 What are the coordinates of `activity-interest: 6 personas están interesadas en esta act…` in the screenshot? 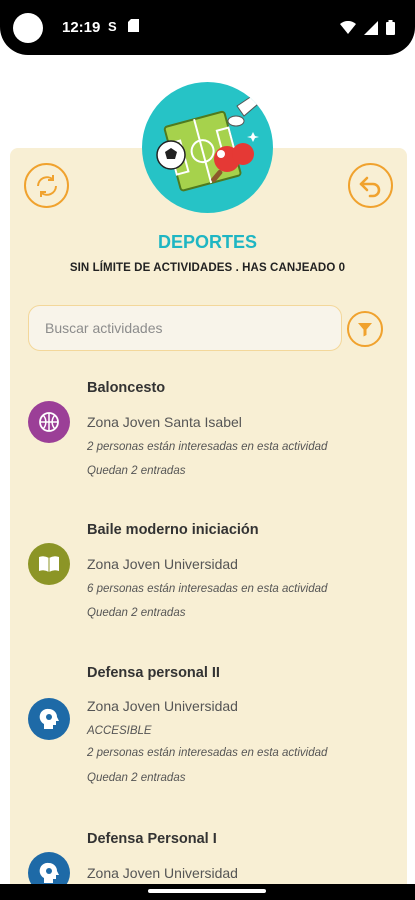 It's located at (207, 589).